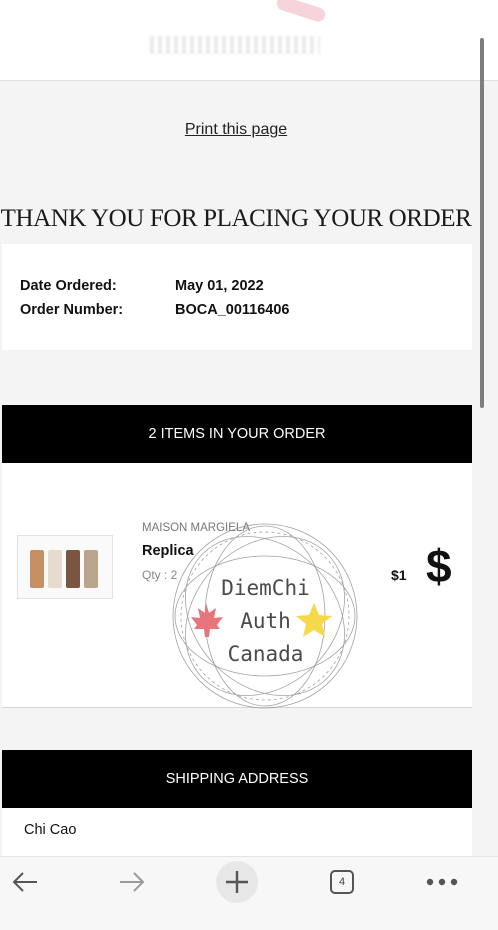 Image resolution: width=498 pixels, height=930 pixels. I want to click on new-tab-button, so click(237, 882).